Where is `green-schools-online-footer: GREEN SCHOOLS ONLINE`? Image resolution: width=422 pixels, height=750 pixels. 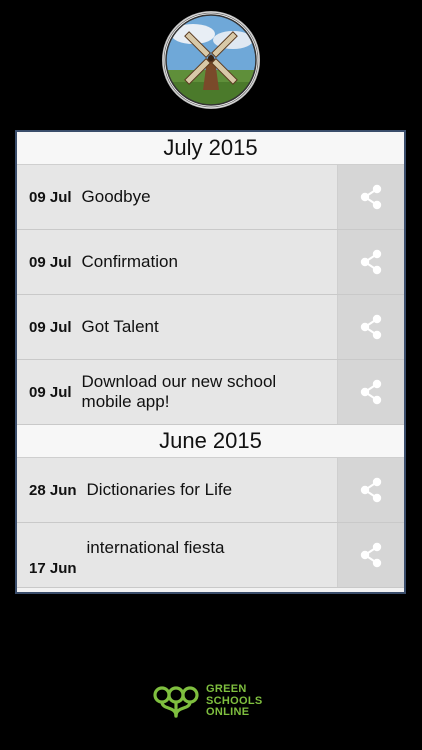
green-schools-online-footer: GREEN SCHOOLS ONLINE is located at coordinates (207, 701).